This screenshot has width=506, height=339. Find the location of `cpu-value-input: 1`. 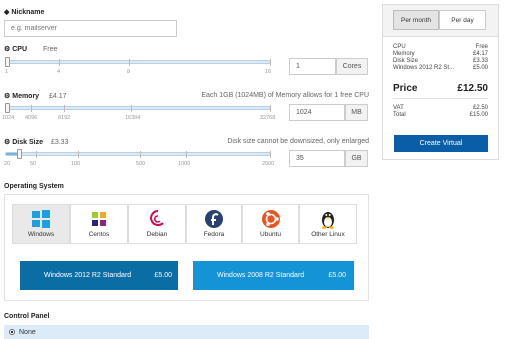

cpu-value-input: 1 is located at coordinates (312, 66).